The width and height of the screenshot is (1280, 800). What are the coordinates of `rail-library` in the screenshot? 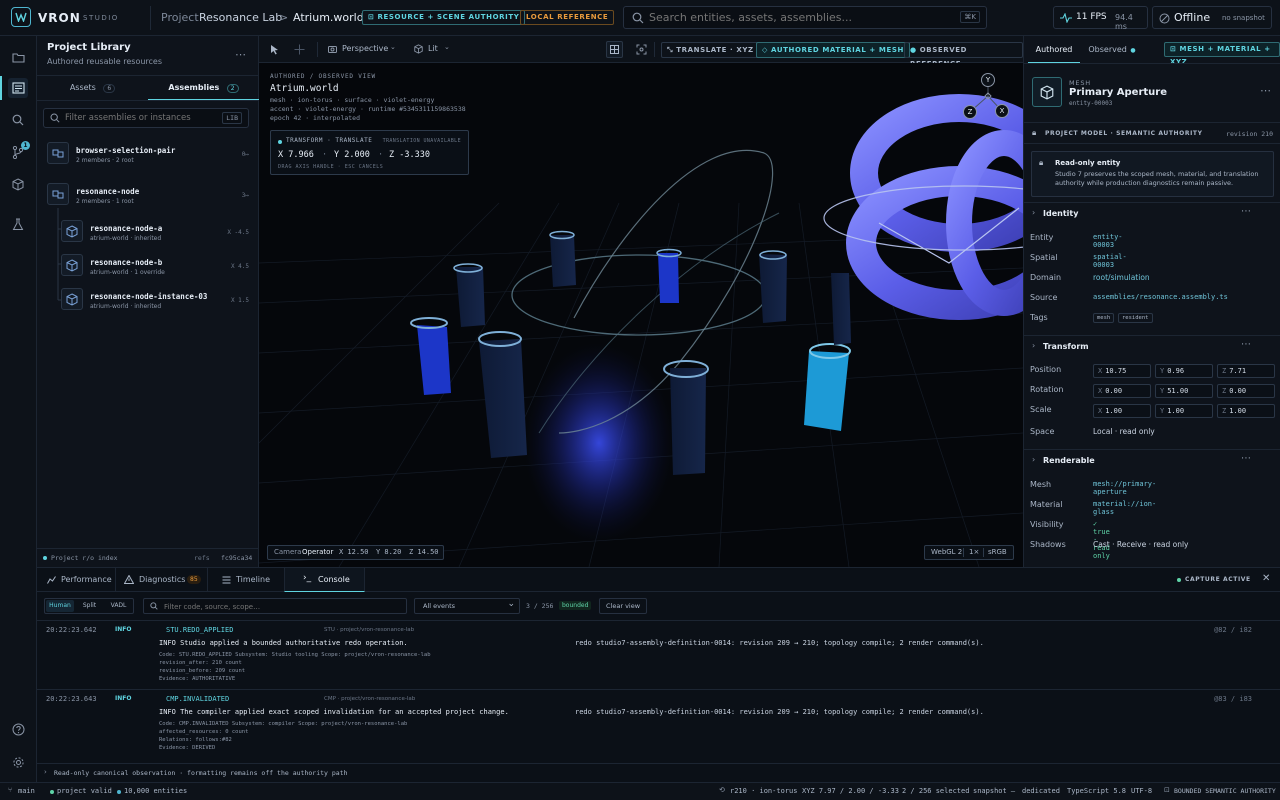 It's located at (18, 88).